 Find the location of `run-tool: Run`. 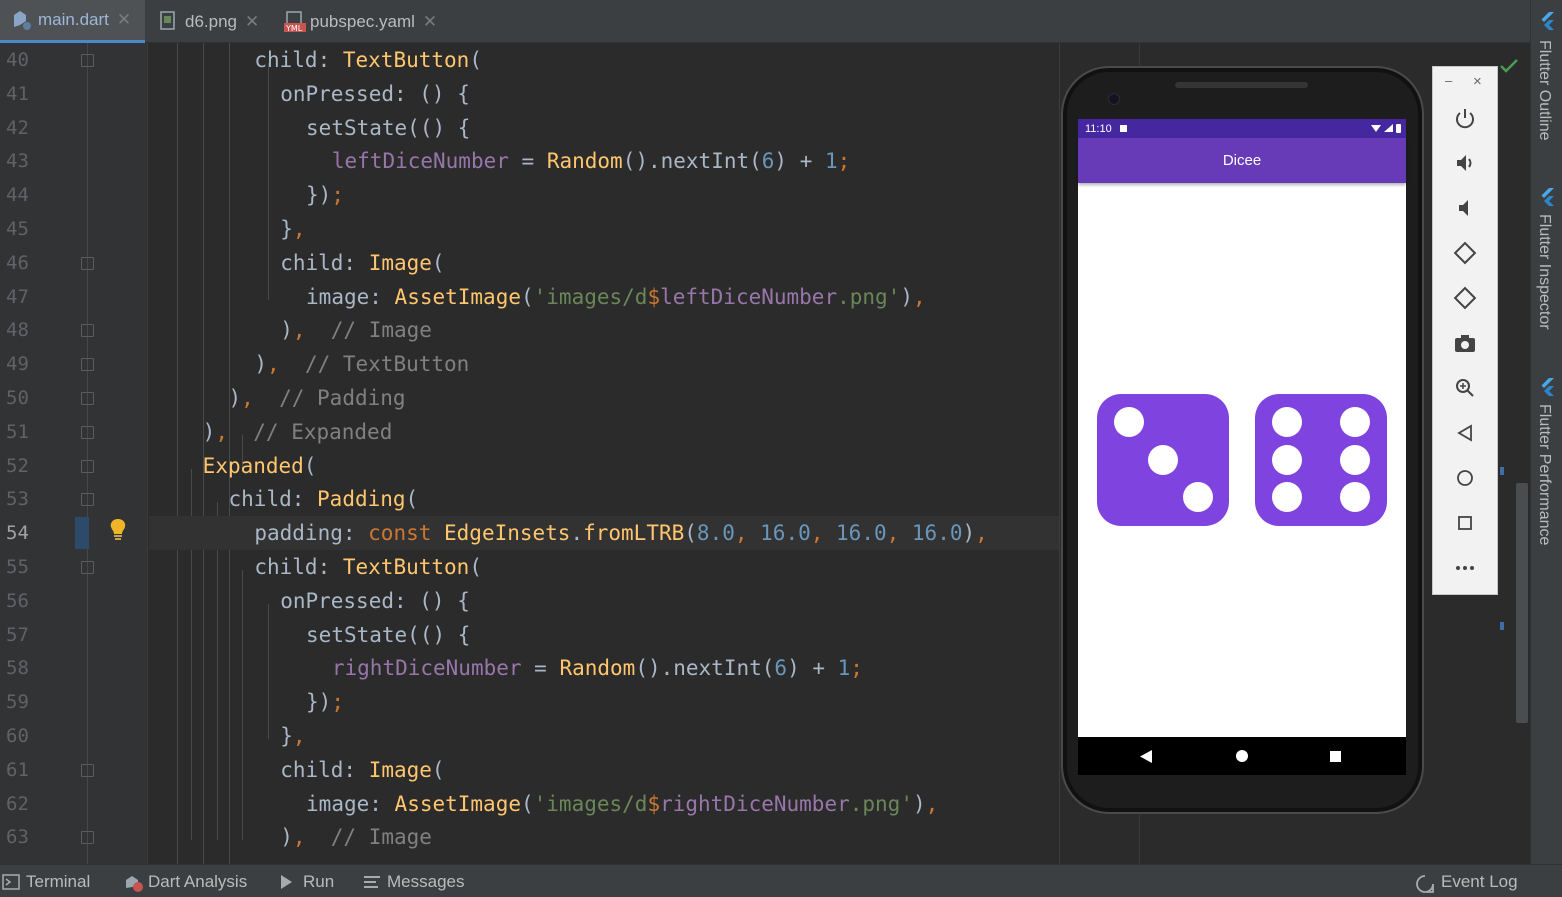

run-tool: Run is located at coordinates (306, 881).